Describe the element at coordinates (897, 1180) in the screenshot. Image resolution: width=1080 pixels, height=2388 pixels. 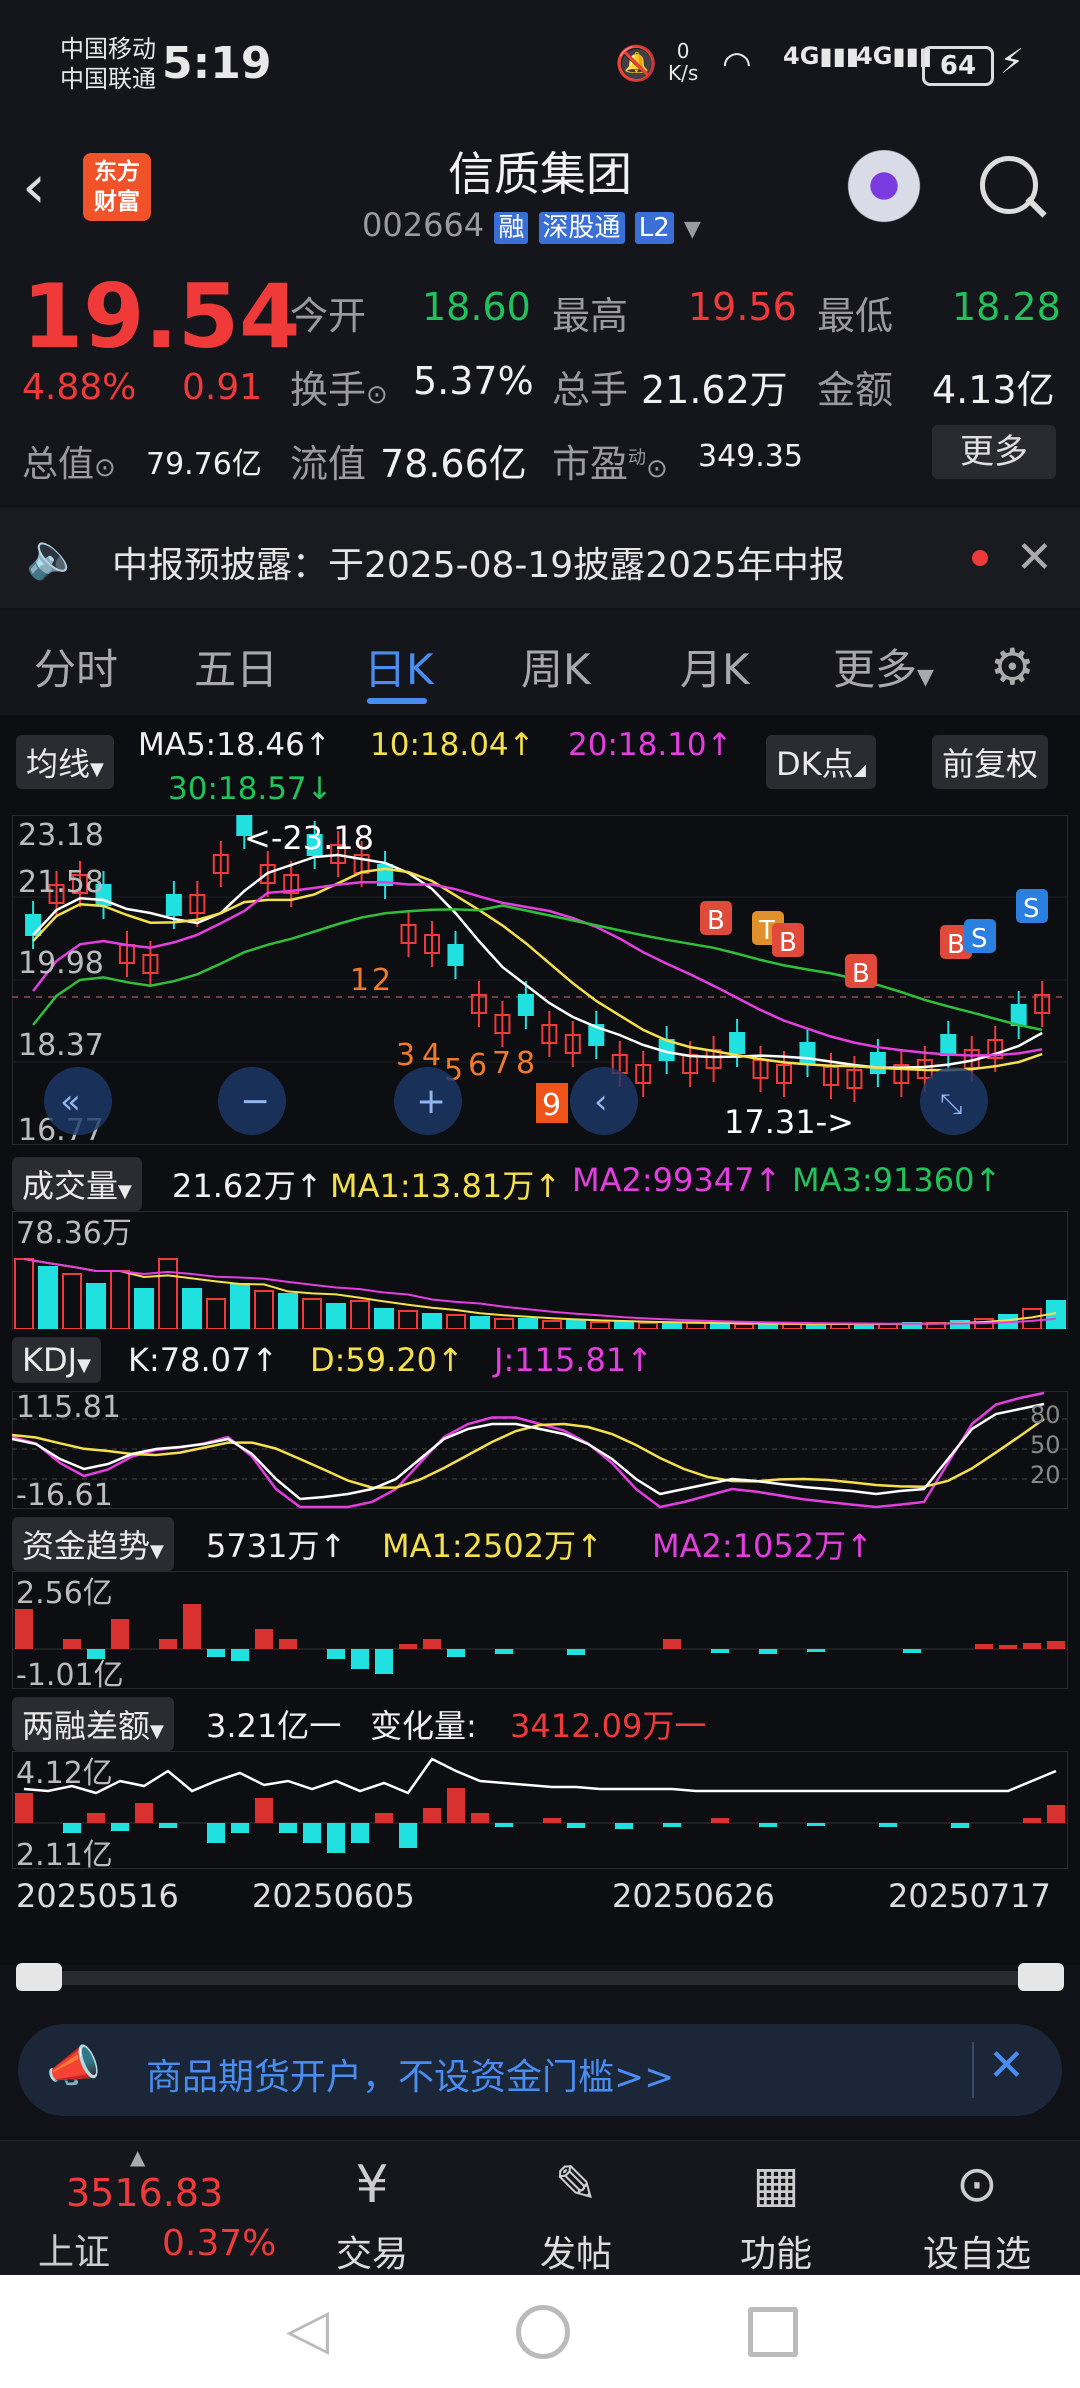
I see `volume-ma3: MA3:91360↑` at that location.